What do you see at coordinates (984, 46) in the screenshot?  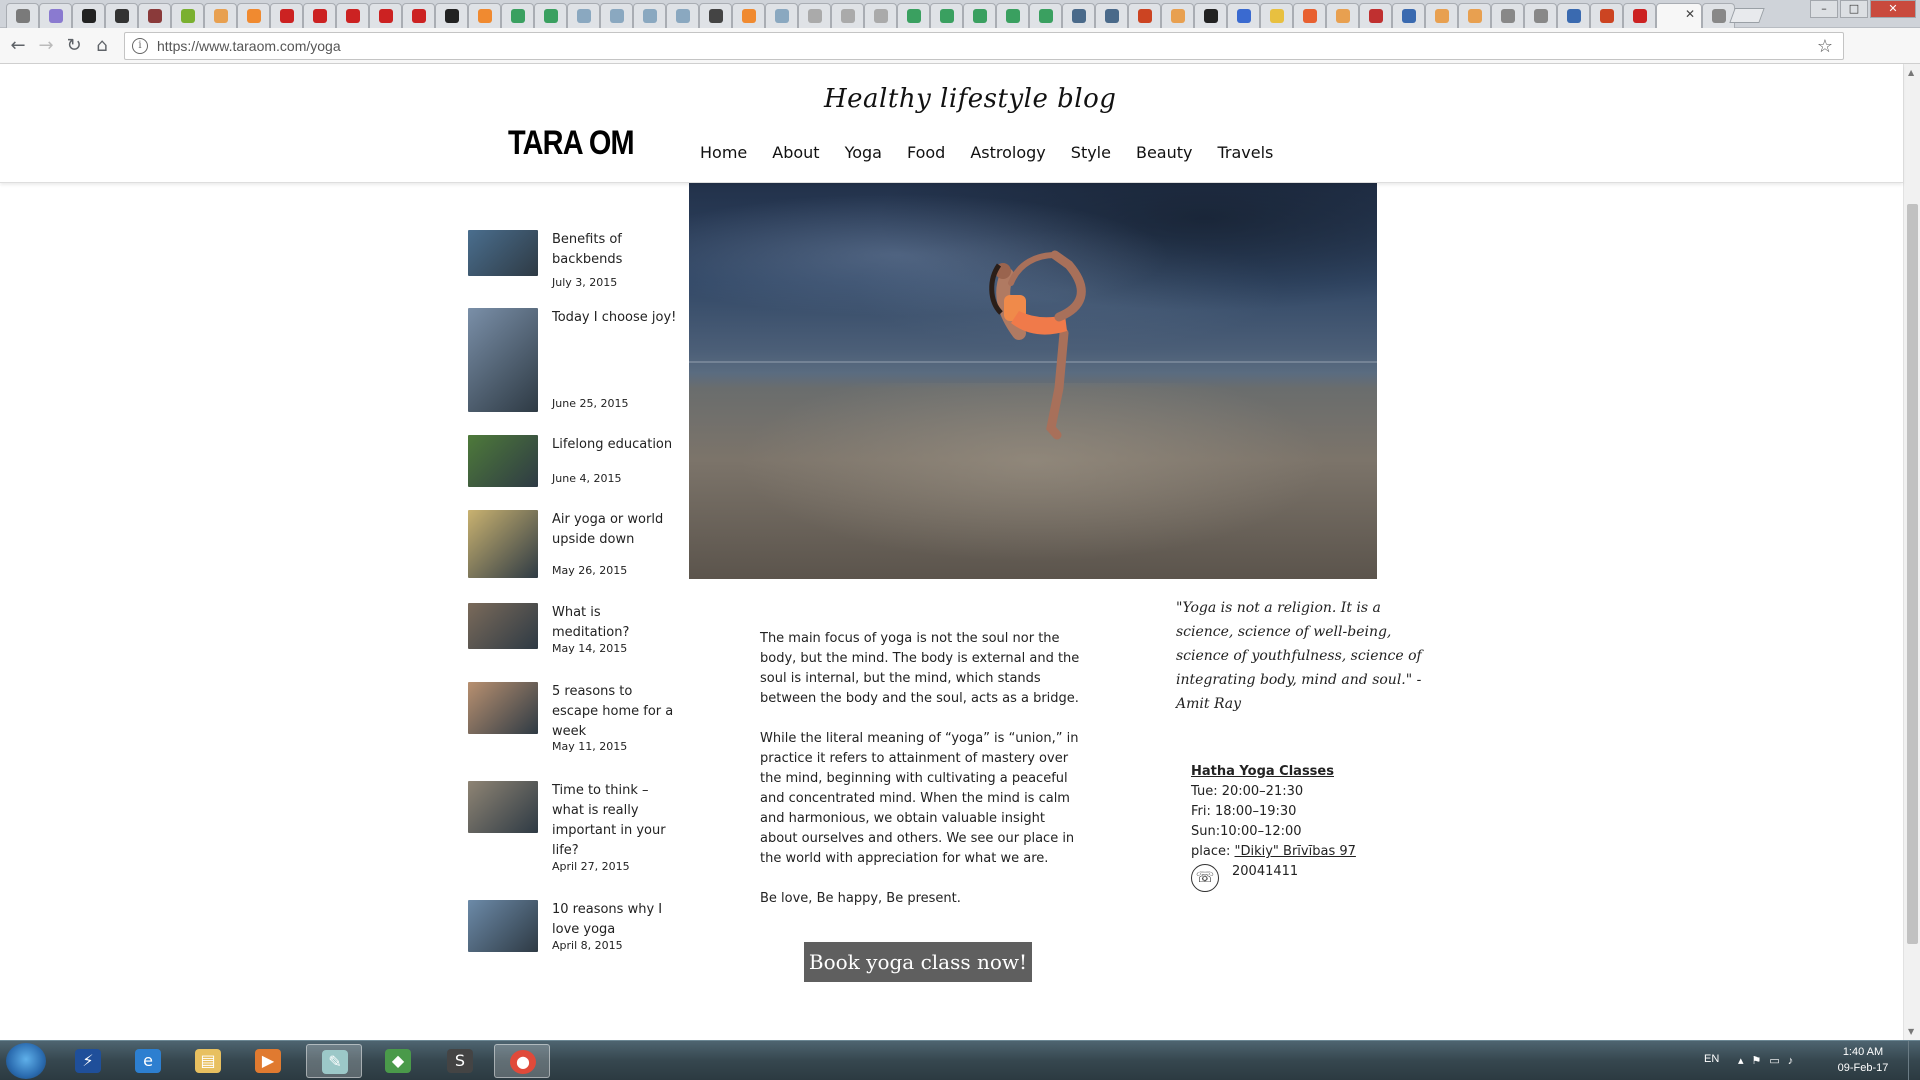 I see `address-bar: i https://www.taraom.com/yoga ☆` at bounding box center [984, 46].